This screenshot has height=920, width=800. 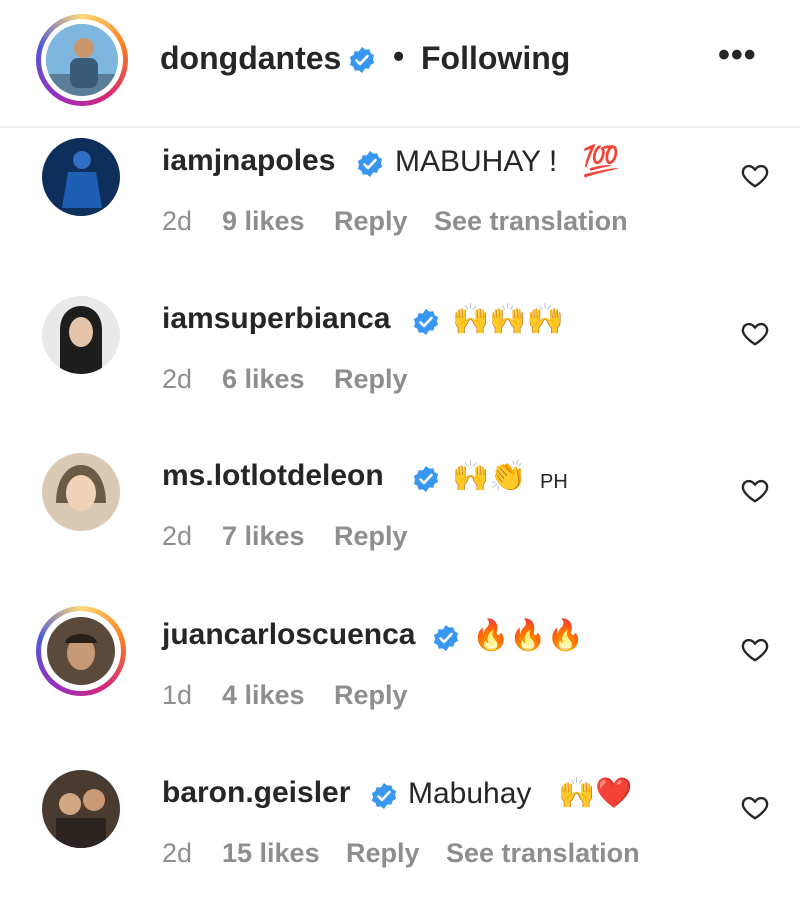 What do you see at coordinates (288, 635) in the screenshot?
I see `comment-username: juancarloscuenca` at bounding box center [288, 635].